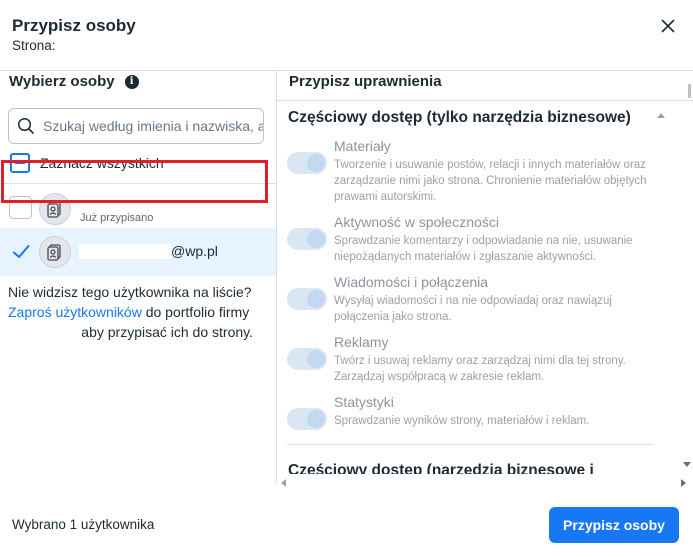  Describe the element at coordinates (138, 183) in the screenshot. I see `list-divider` at that location.